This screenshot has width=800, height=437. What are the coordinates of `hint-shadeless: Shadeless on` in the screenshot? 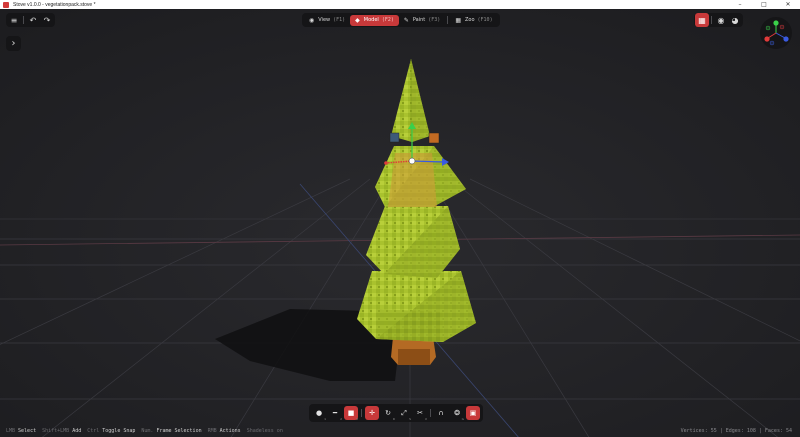 It's located at (266, 431).